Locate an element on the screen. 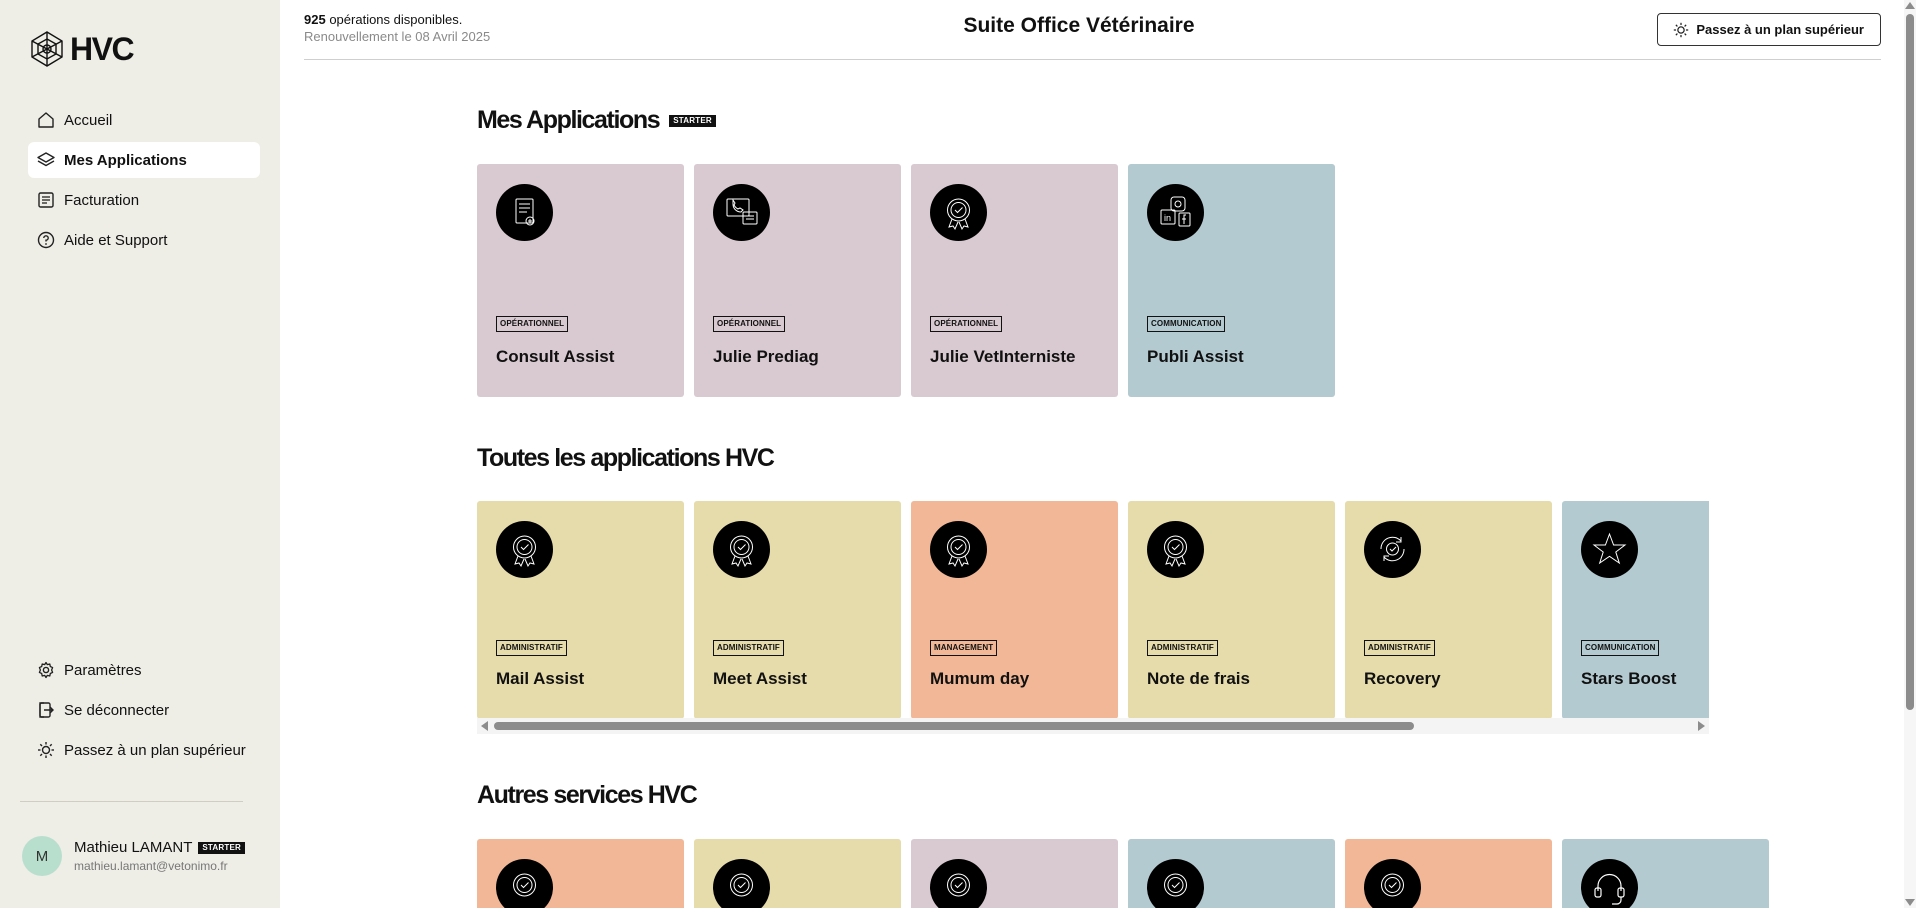 This screenshot has height=908, width=1916. section-title-text: Mes Applications is located at coordinates (569, 120).